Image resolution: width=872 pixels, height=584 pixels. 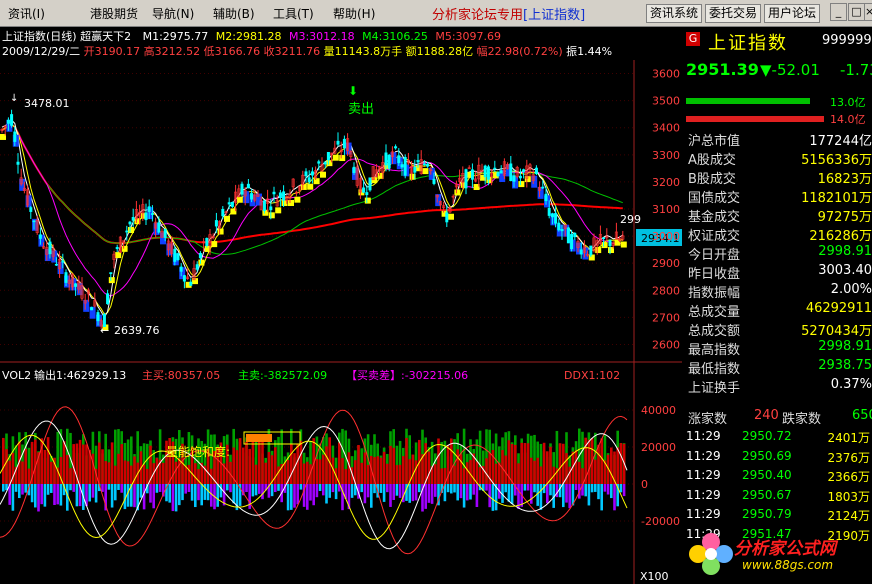 I want to click on quote-row-label: 上证换手, so click(x=714, y=388).